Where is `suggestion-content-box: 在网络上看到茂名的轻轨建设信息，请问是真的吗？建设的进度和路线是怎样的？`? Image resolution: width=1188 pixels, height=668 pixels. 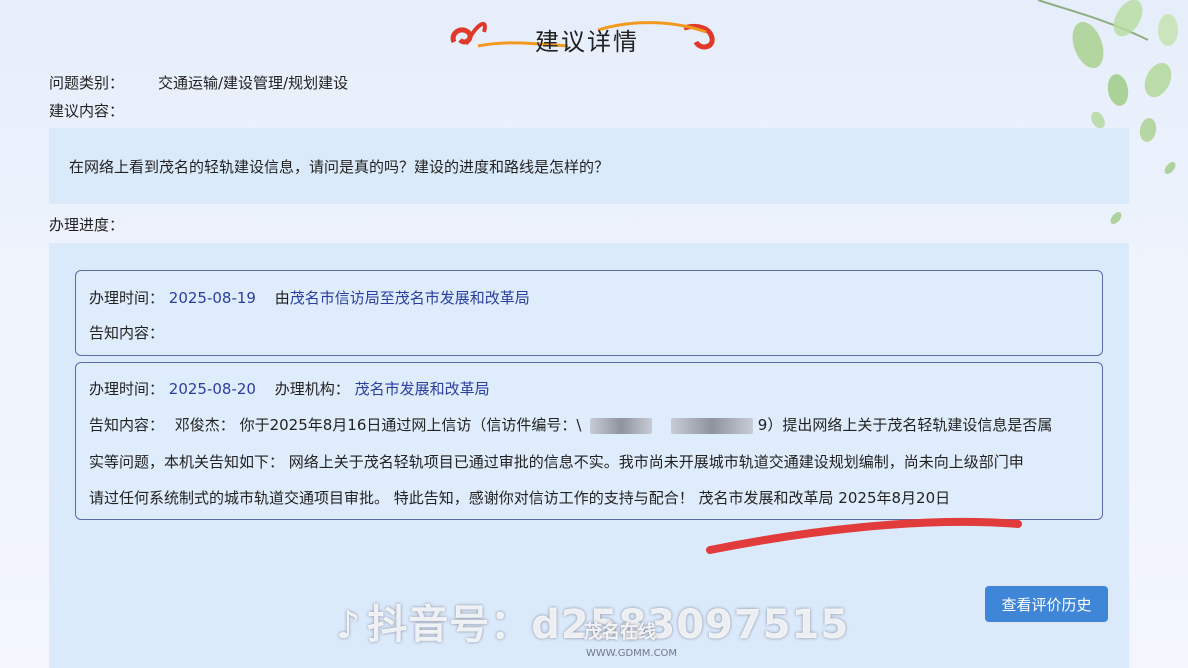 suggestion-content-box: 在网络上看到茂名的轻轨建设信息，请问是真的吗？建设的进度和路线是怎样的？ is located at coordinates (589, 166).